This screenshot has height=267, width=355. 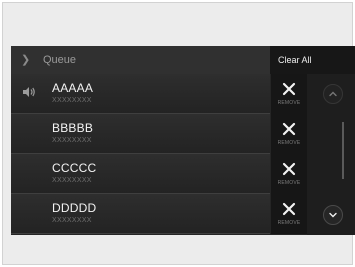 What do you see at coordinates (29, 92) in the screenshot?
I see `speaker-icon` at bounding box center [29, 92].